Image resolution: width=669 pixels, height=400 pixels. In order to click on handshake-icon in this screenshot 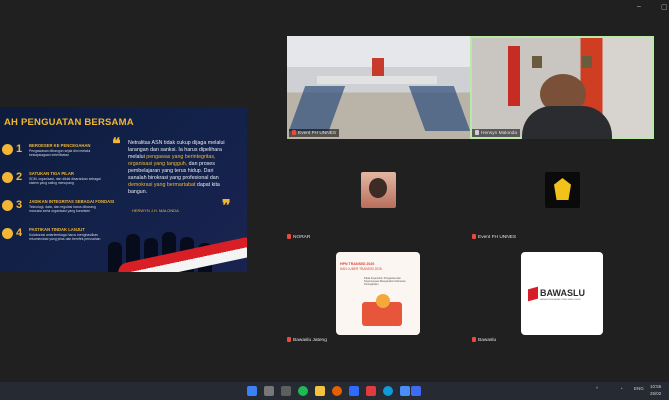, I will do `click(7, 233)`.